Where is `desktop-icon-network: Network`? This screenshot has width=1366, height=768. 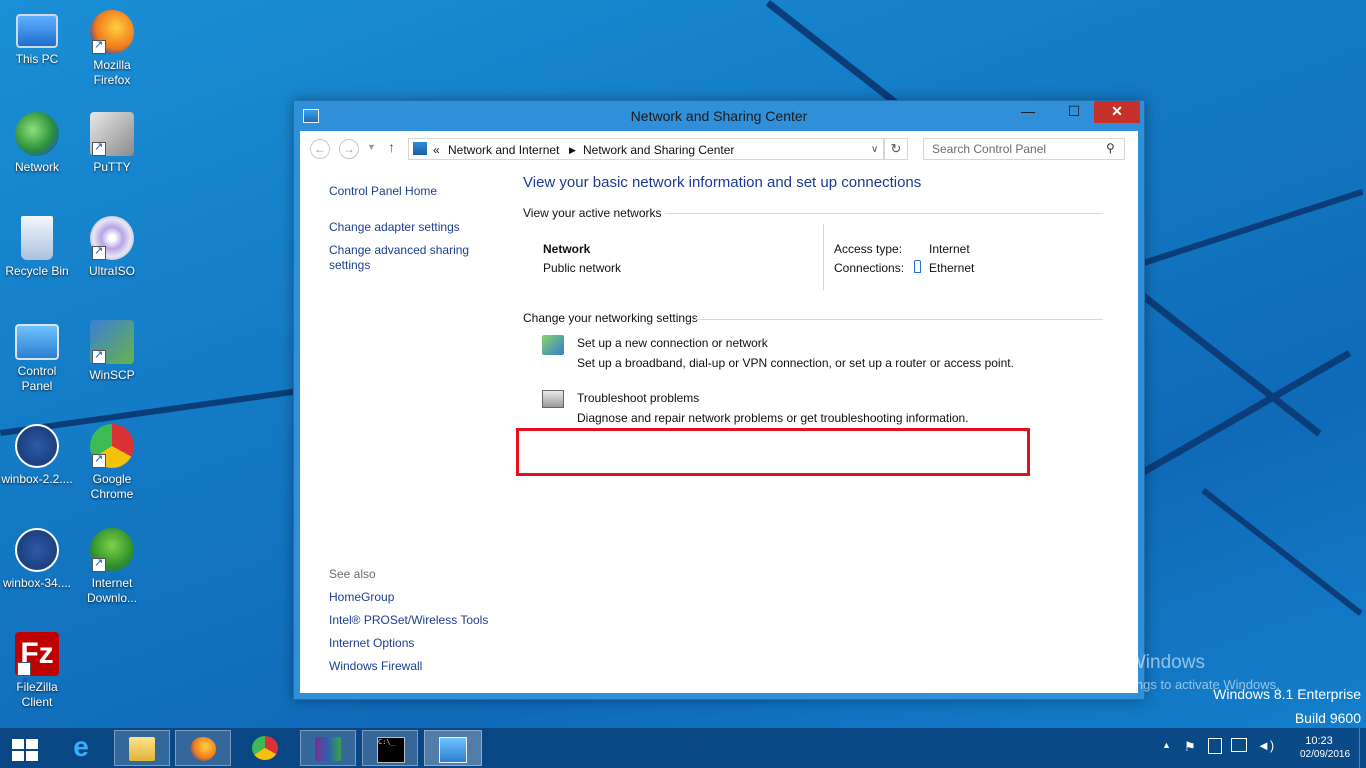 desktop-icon-network: Network is located at coordinates (37, 143).